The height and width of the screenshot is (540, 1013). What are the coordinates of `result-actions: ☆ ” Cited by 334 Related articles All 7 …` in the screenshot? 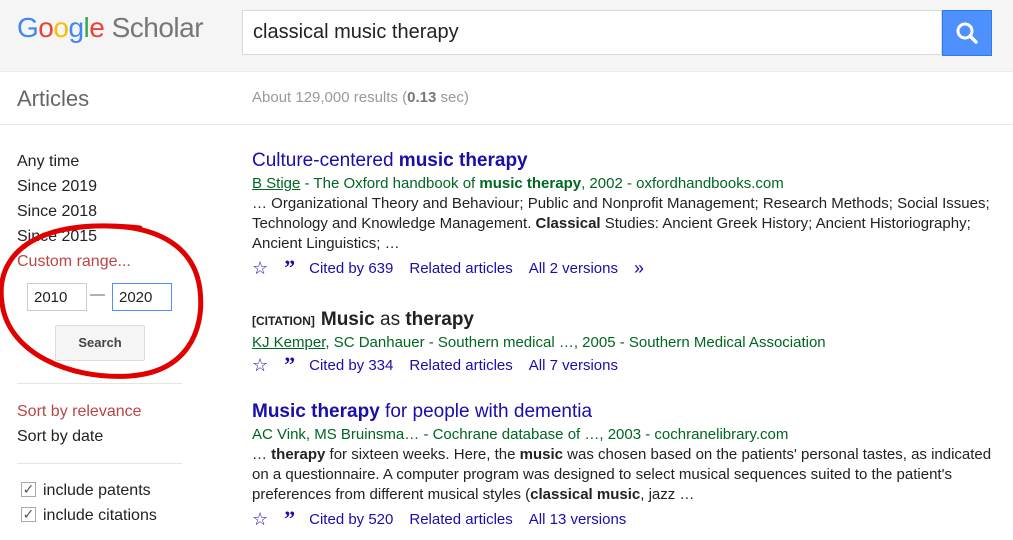 It's located at (622, 365).